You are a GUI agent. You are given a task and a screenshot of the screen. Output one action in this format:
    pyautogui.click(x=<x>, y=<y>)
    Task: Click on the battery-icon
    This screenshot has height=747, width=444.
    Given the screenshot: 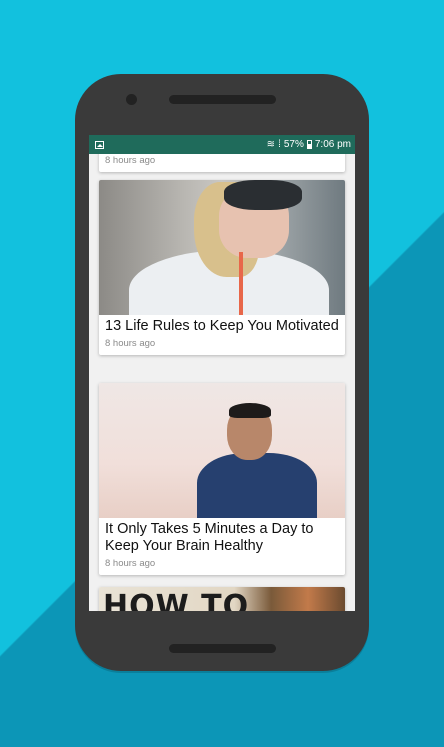 What is the action you would take?
    pyautogui.click(x=309, y=144)
    